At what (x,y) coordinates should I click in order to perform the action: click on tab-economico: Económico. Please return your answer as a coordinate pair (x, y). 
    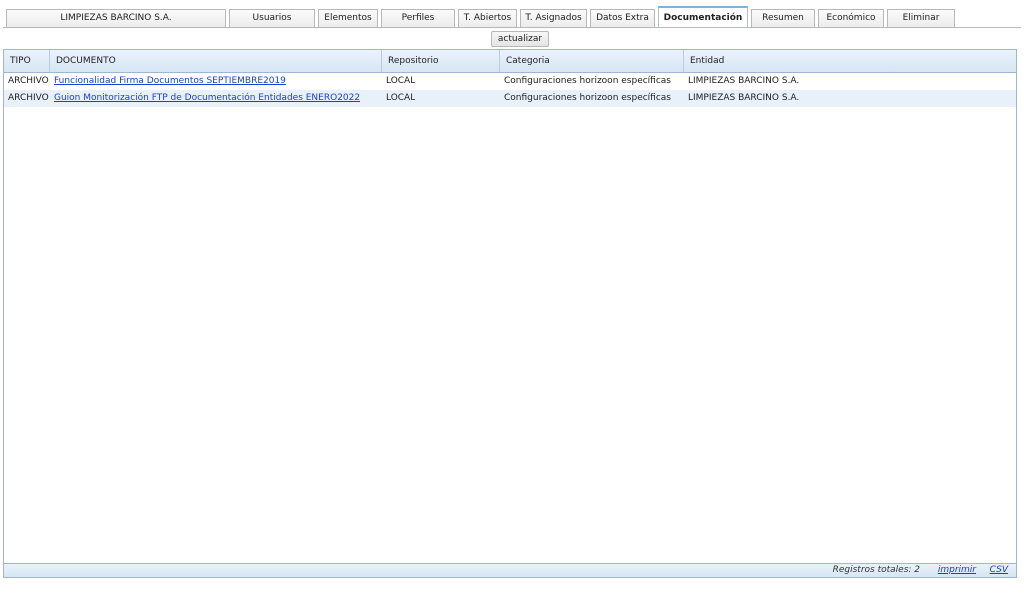
    Looking at the image, I should click on (851, 18).